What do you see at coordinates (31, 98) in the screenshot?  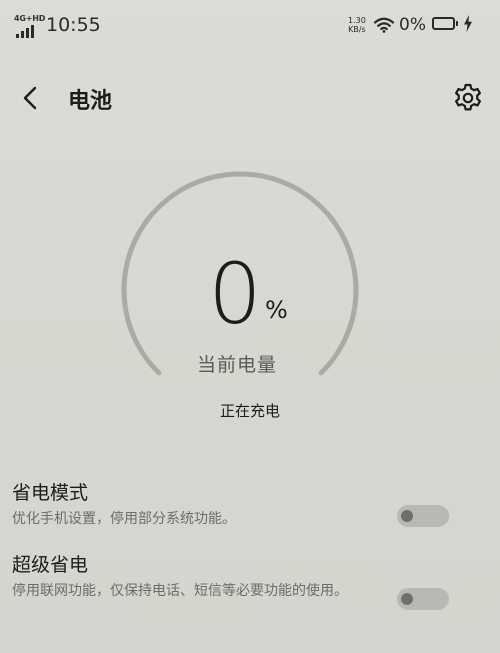 I see `back-arrow-icon` at bounding box center [31, 98].